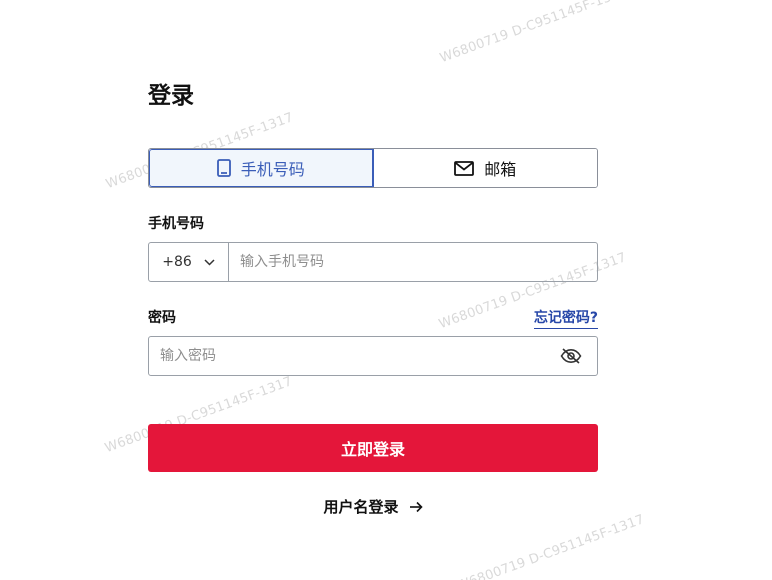 The width and height of the screenshot is (772, 580). Describe the element at coordinates (272, 169) in the screenshot. I see `tab-label: 手机号码` at that location.